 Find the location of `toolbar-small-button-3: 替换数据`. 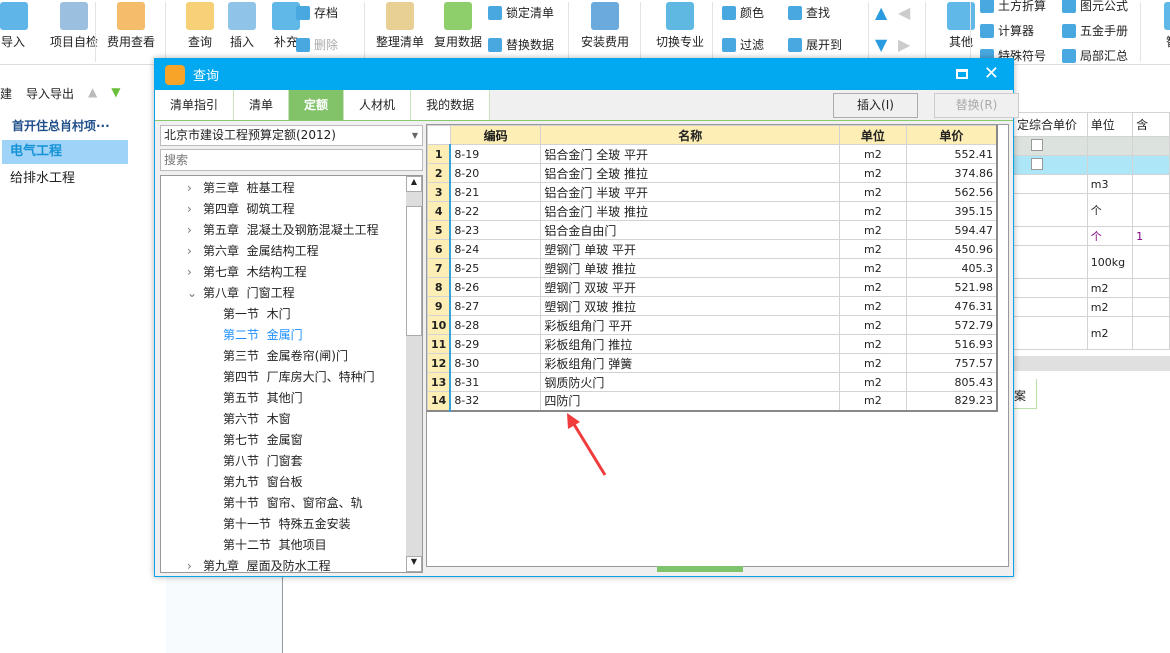

toolbar-small-button-3: 替换数据 is located at coordinates (521, 44).